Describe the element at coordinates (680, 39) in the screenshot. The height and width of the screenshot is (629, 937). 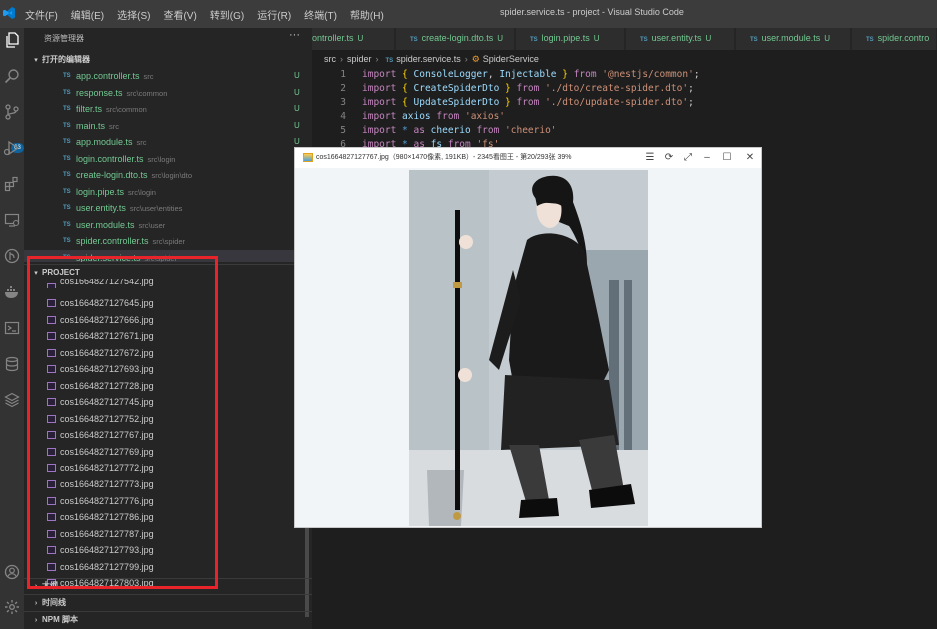
I see `editor-tab: TS user.entity.ts U` at that location.